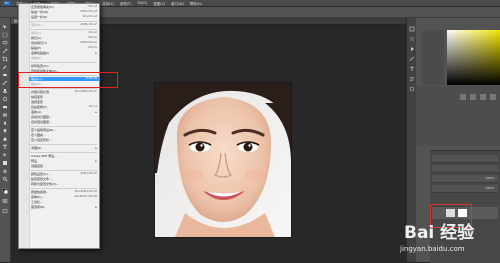 The image size is (500, 263). What do you see at coordinates (64, 102) in the screenshot?
I see `edit-menu-item: 透视变形` at bounding box center [64, 102].